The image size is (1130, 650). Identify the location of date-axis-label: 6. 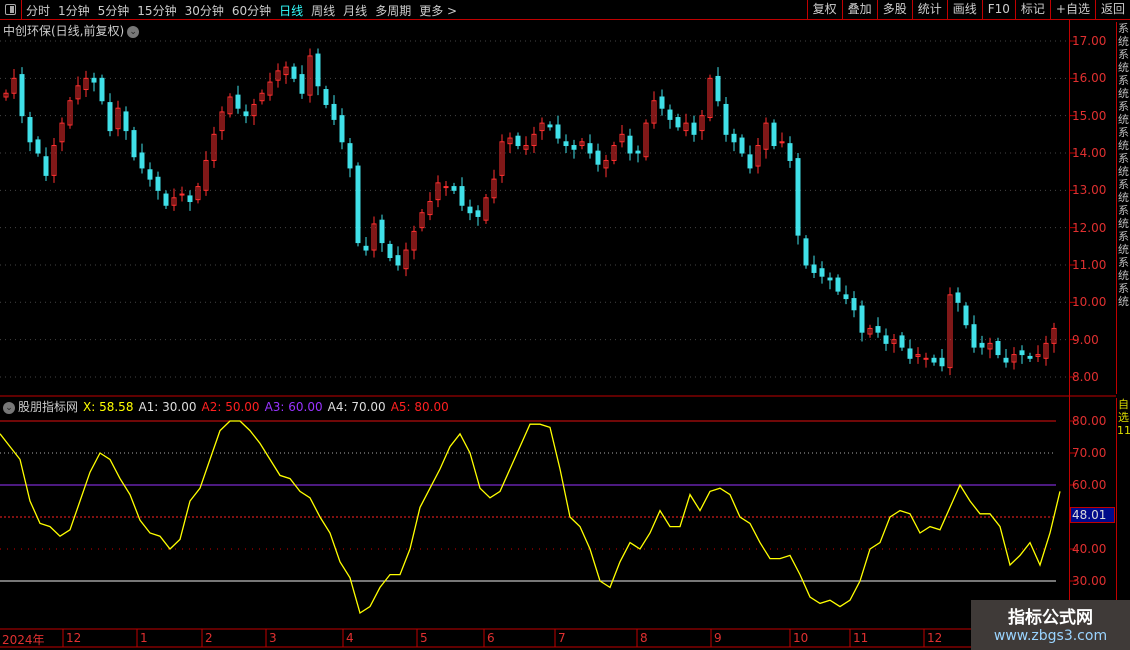
(491, 638).